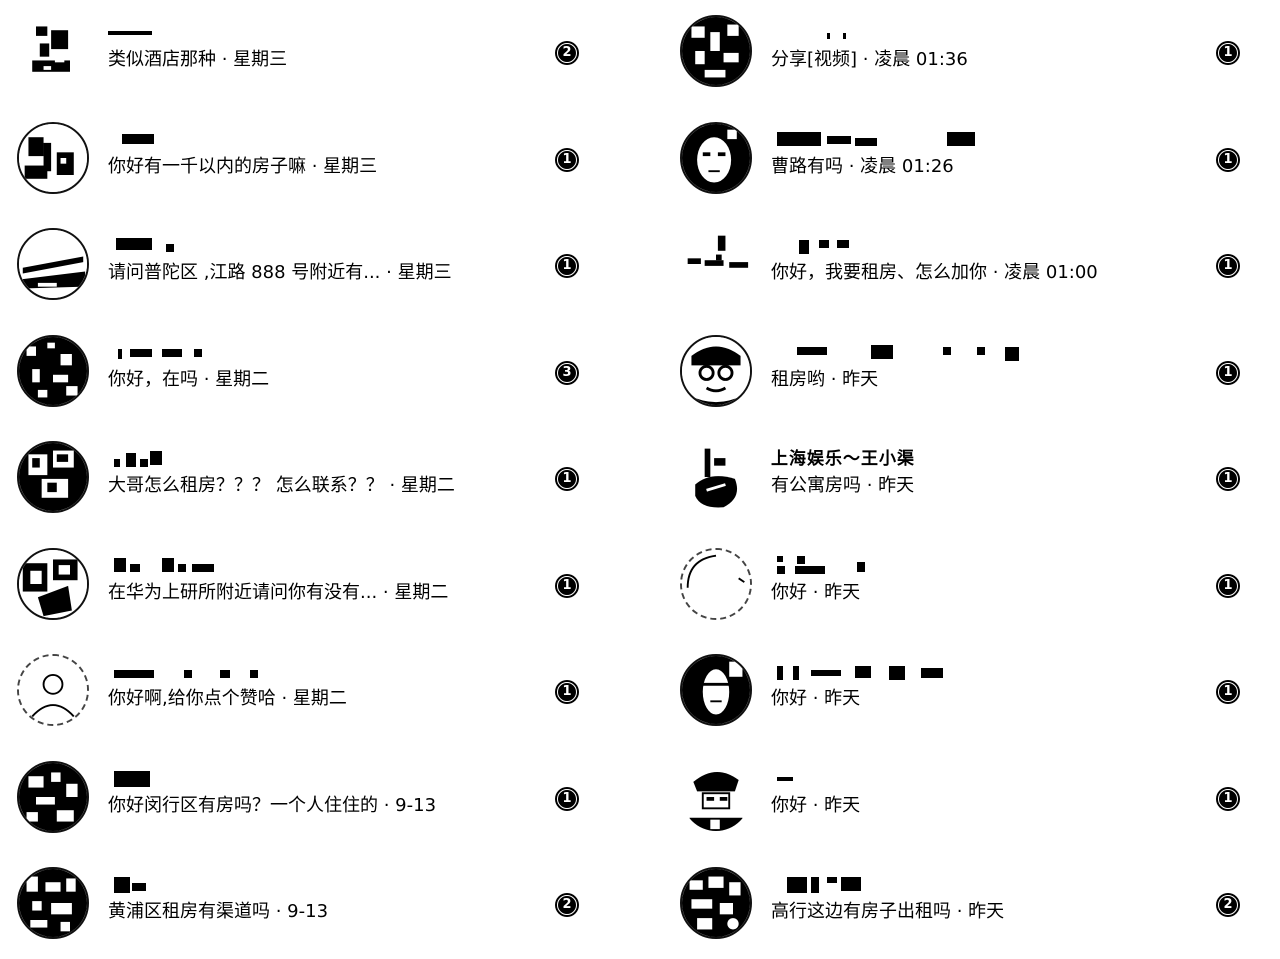 This screenshot has width=1280, height=959. I want to click on conversation-item: 黄浦区租房有渠道吗 · 9-13 2, so click(315, 905).